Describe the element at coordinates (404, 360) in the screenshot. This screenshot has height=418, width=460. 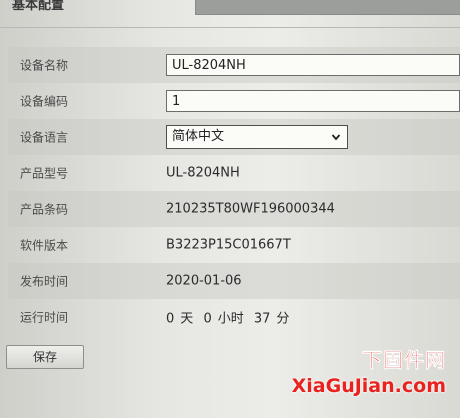
I see `watermark-line1: 下固件网` at that location.